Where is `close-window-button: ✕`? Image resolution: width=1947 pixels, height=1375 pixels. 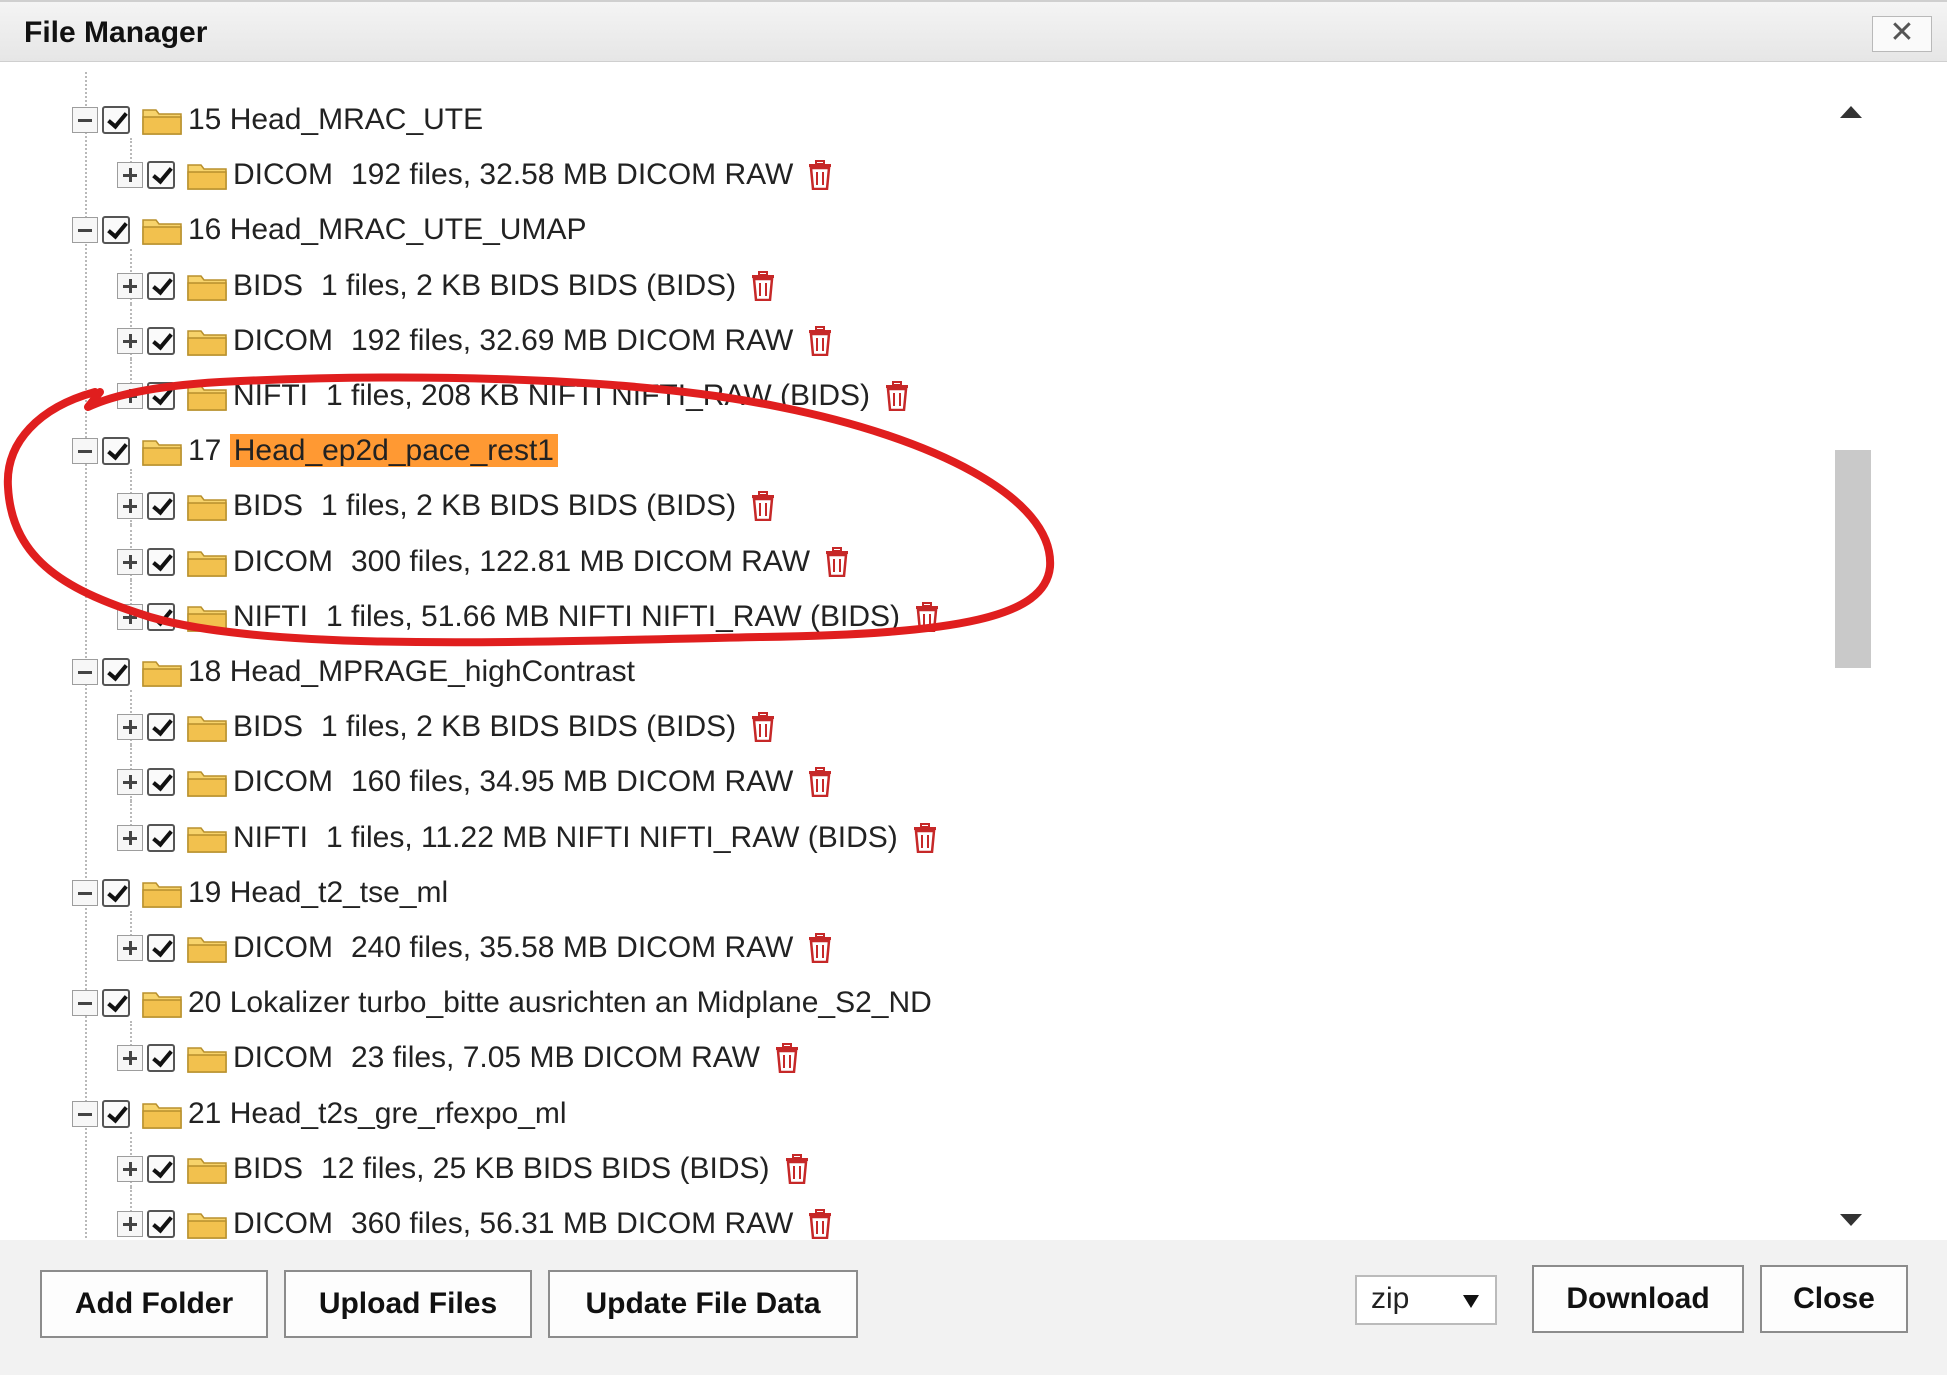
close-window-button: ✕ is located at coordinates (1902, 34).